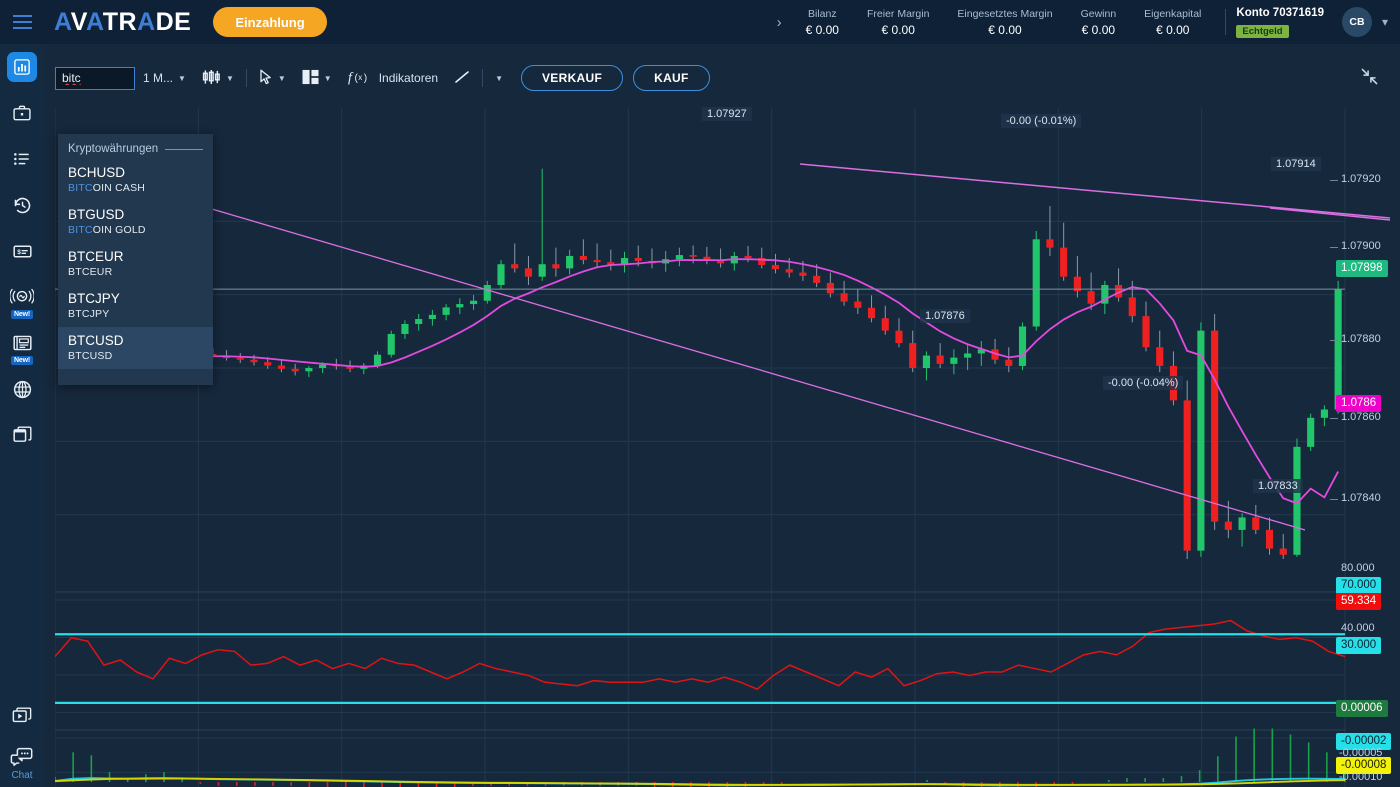  I want to click on briefcase-icon, so click(22, 113).